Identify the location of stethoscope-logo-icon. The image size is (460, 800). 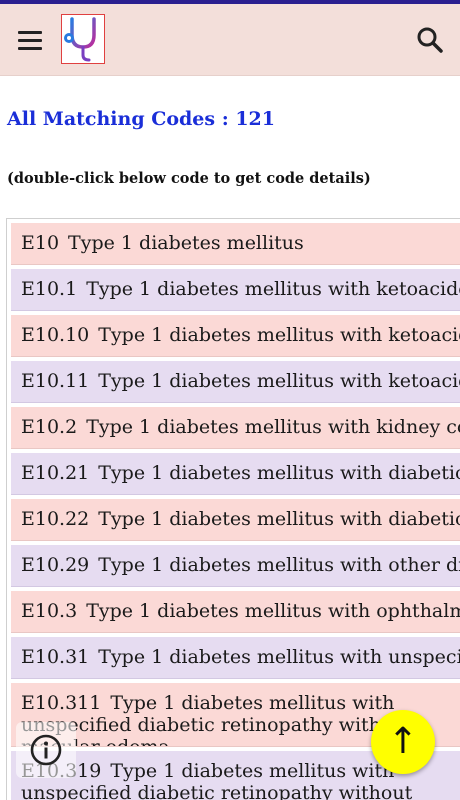
(80, 39).